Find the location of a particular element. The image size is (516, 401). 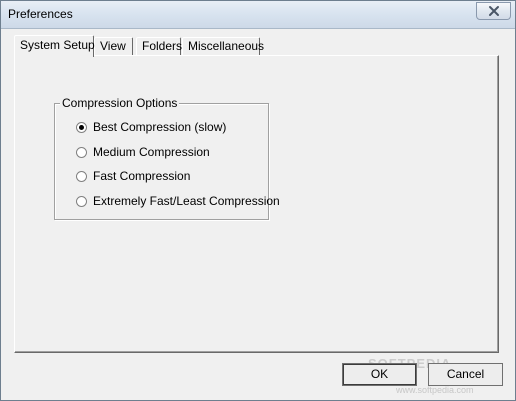

title-bar: Preferences is located at coordinates (258, 15).